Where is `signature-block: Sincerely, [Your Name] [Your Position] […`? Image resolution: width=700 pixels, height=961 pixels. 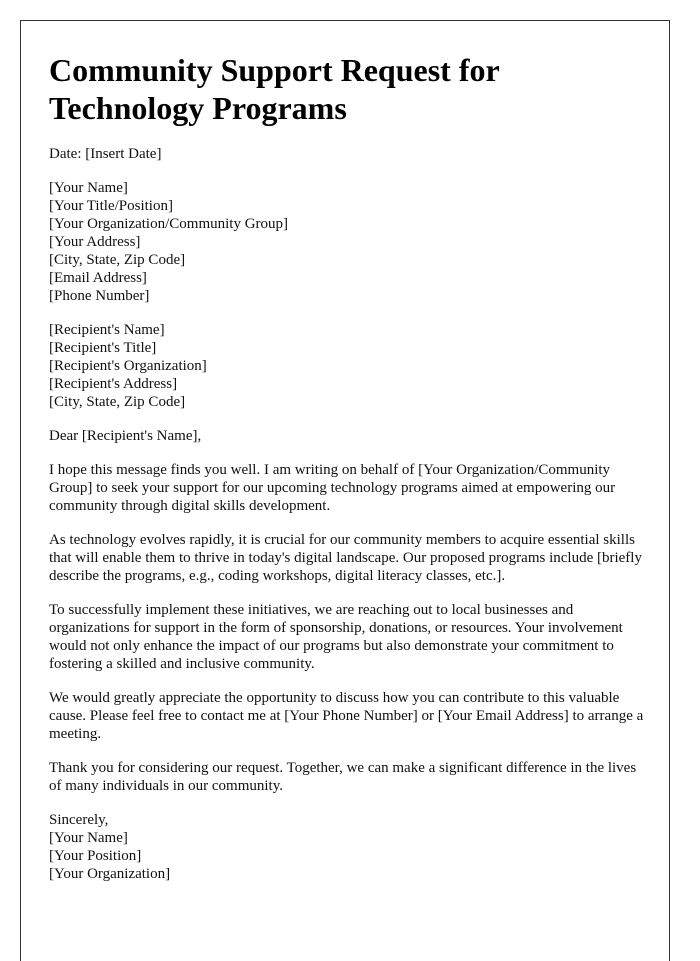
signature-block: Sincerely, [Your Name] [Your Position] [… is located at coordinates (349, 847).